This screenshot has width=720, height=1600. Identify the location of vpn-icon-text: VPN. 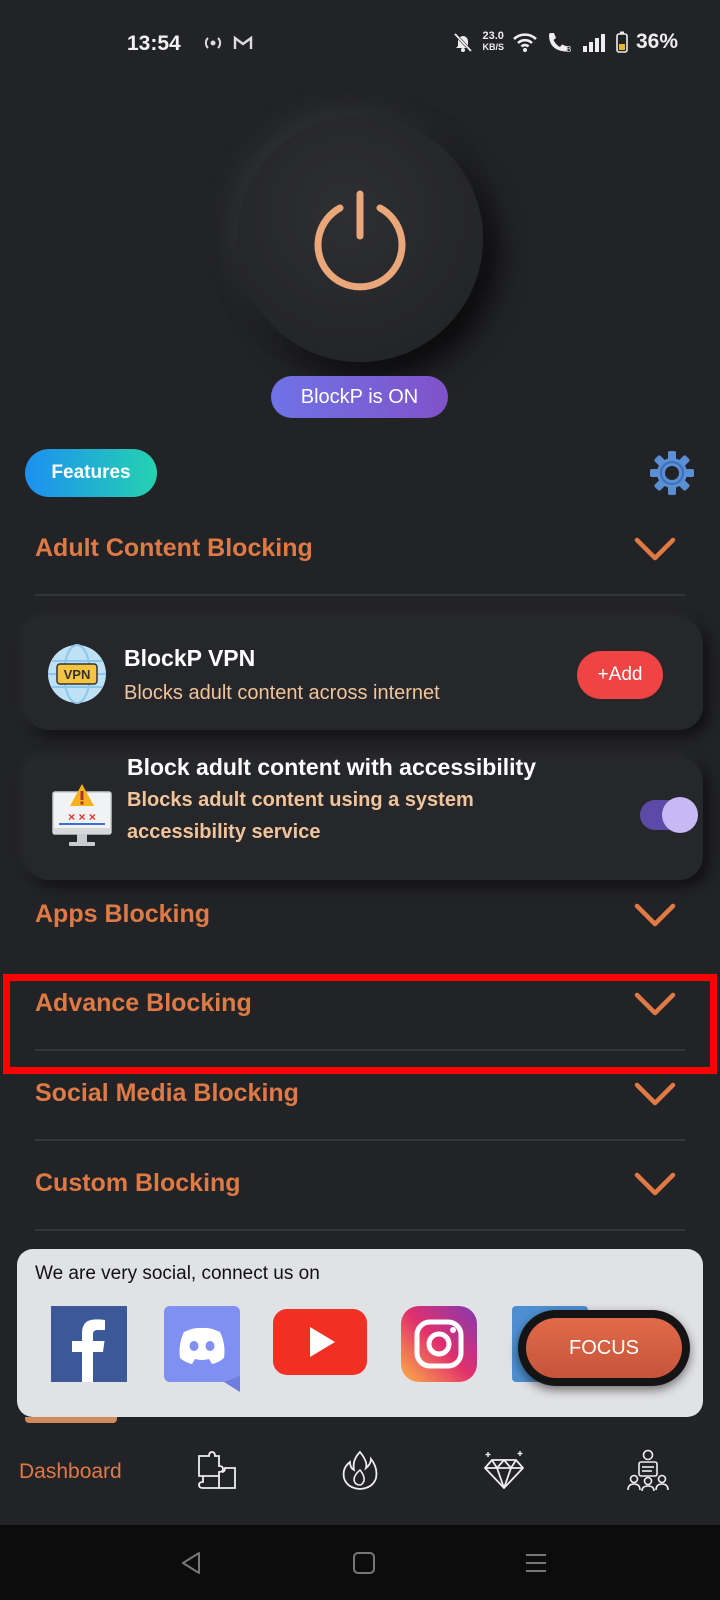
(77, 674).